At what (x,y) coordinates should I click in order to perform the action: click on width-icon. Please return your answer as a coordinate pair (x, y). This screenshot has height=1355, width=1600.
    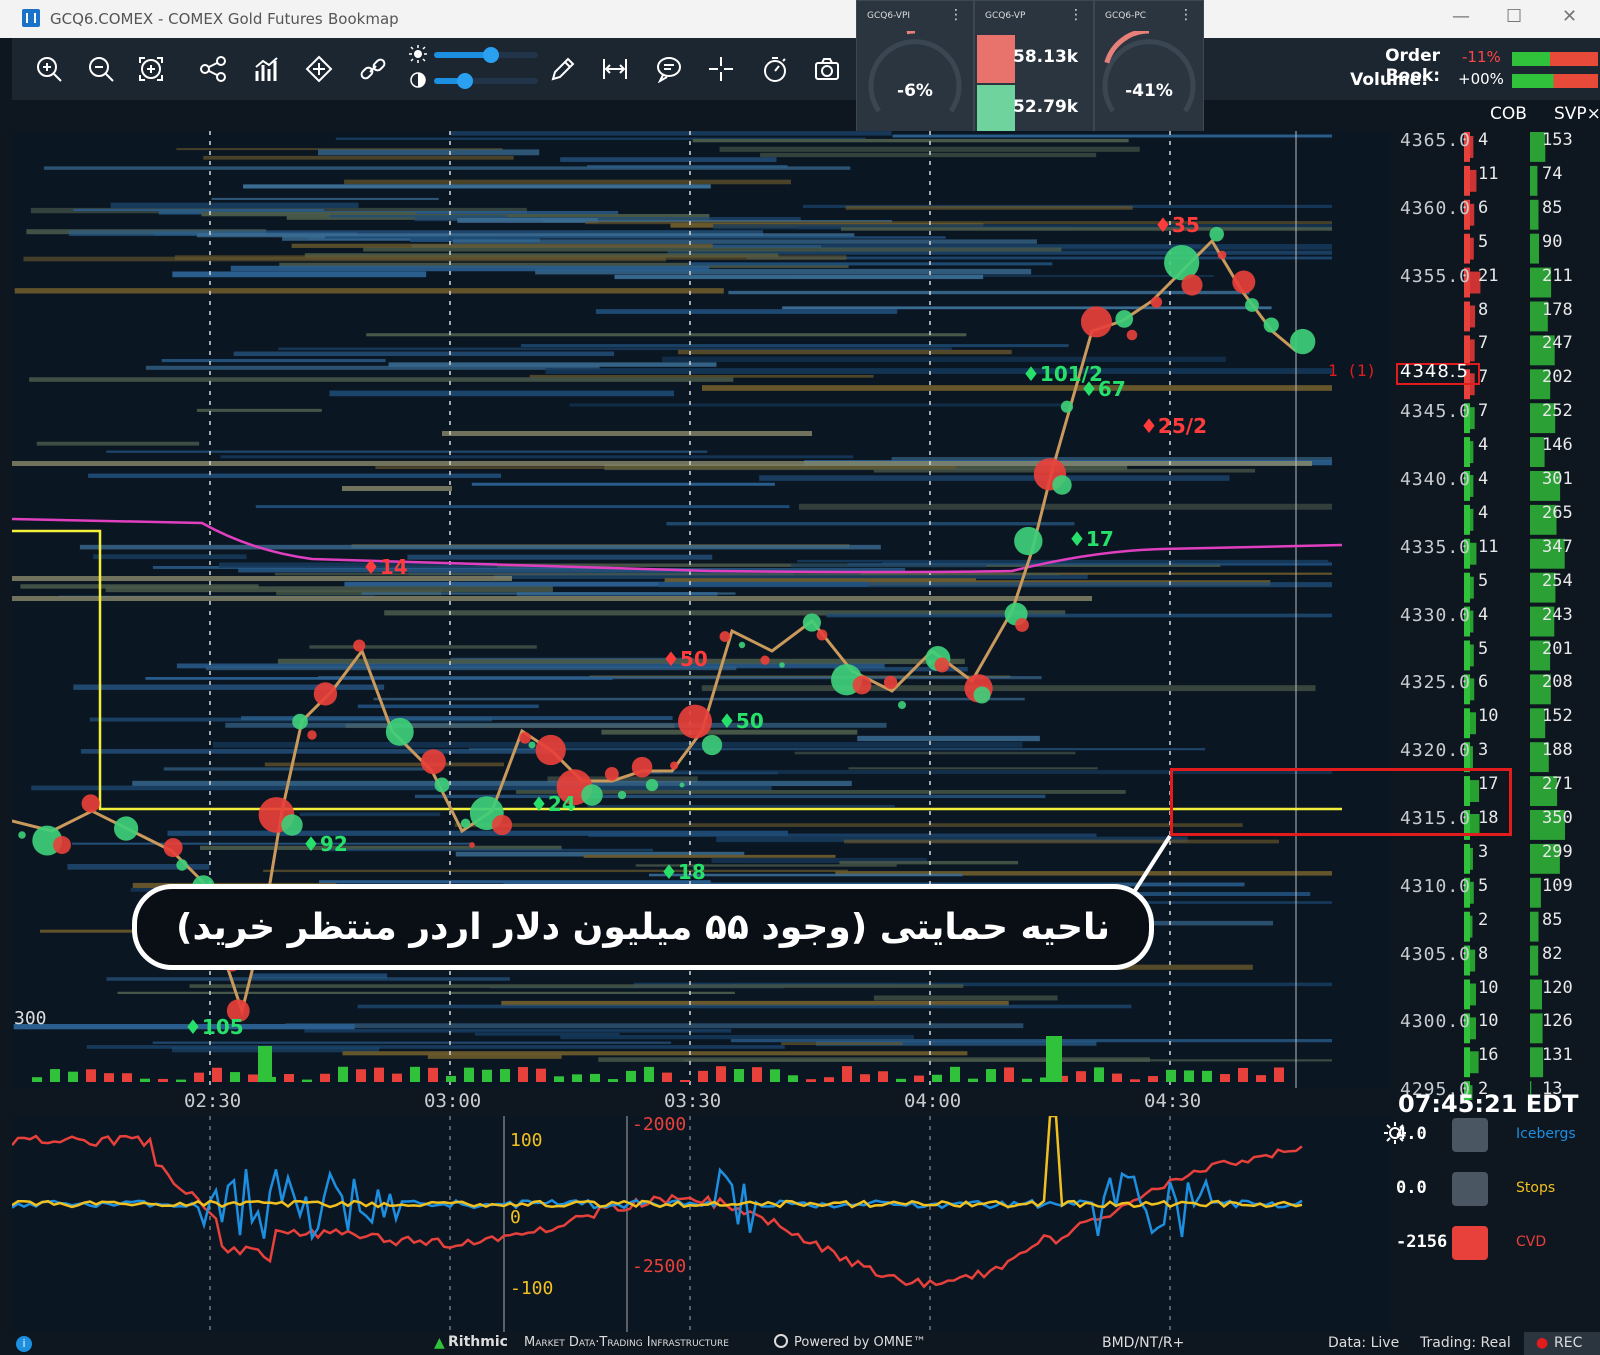
    Looking at the image, I should click on (615, 69).